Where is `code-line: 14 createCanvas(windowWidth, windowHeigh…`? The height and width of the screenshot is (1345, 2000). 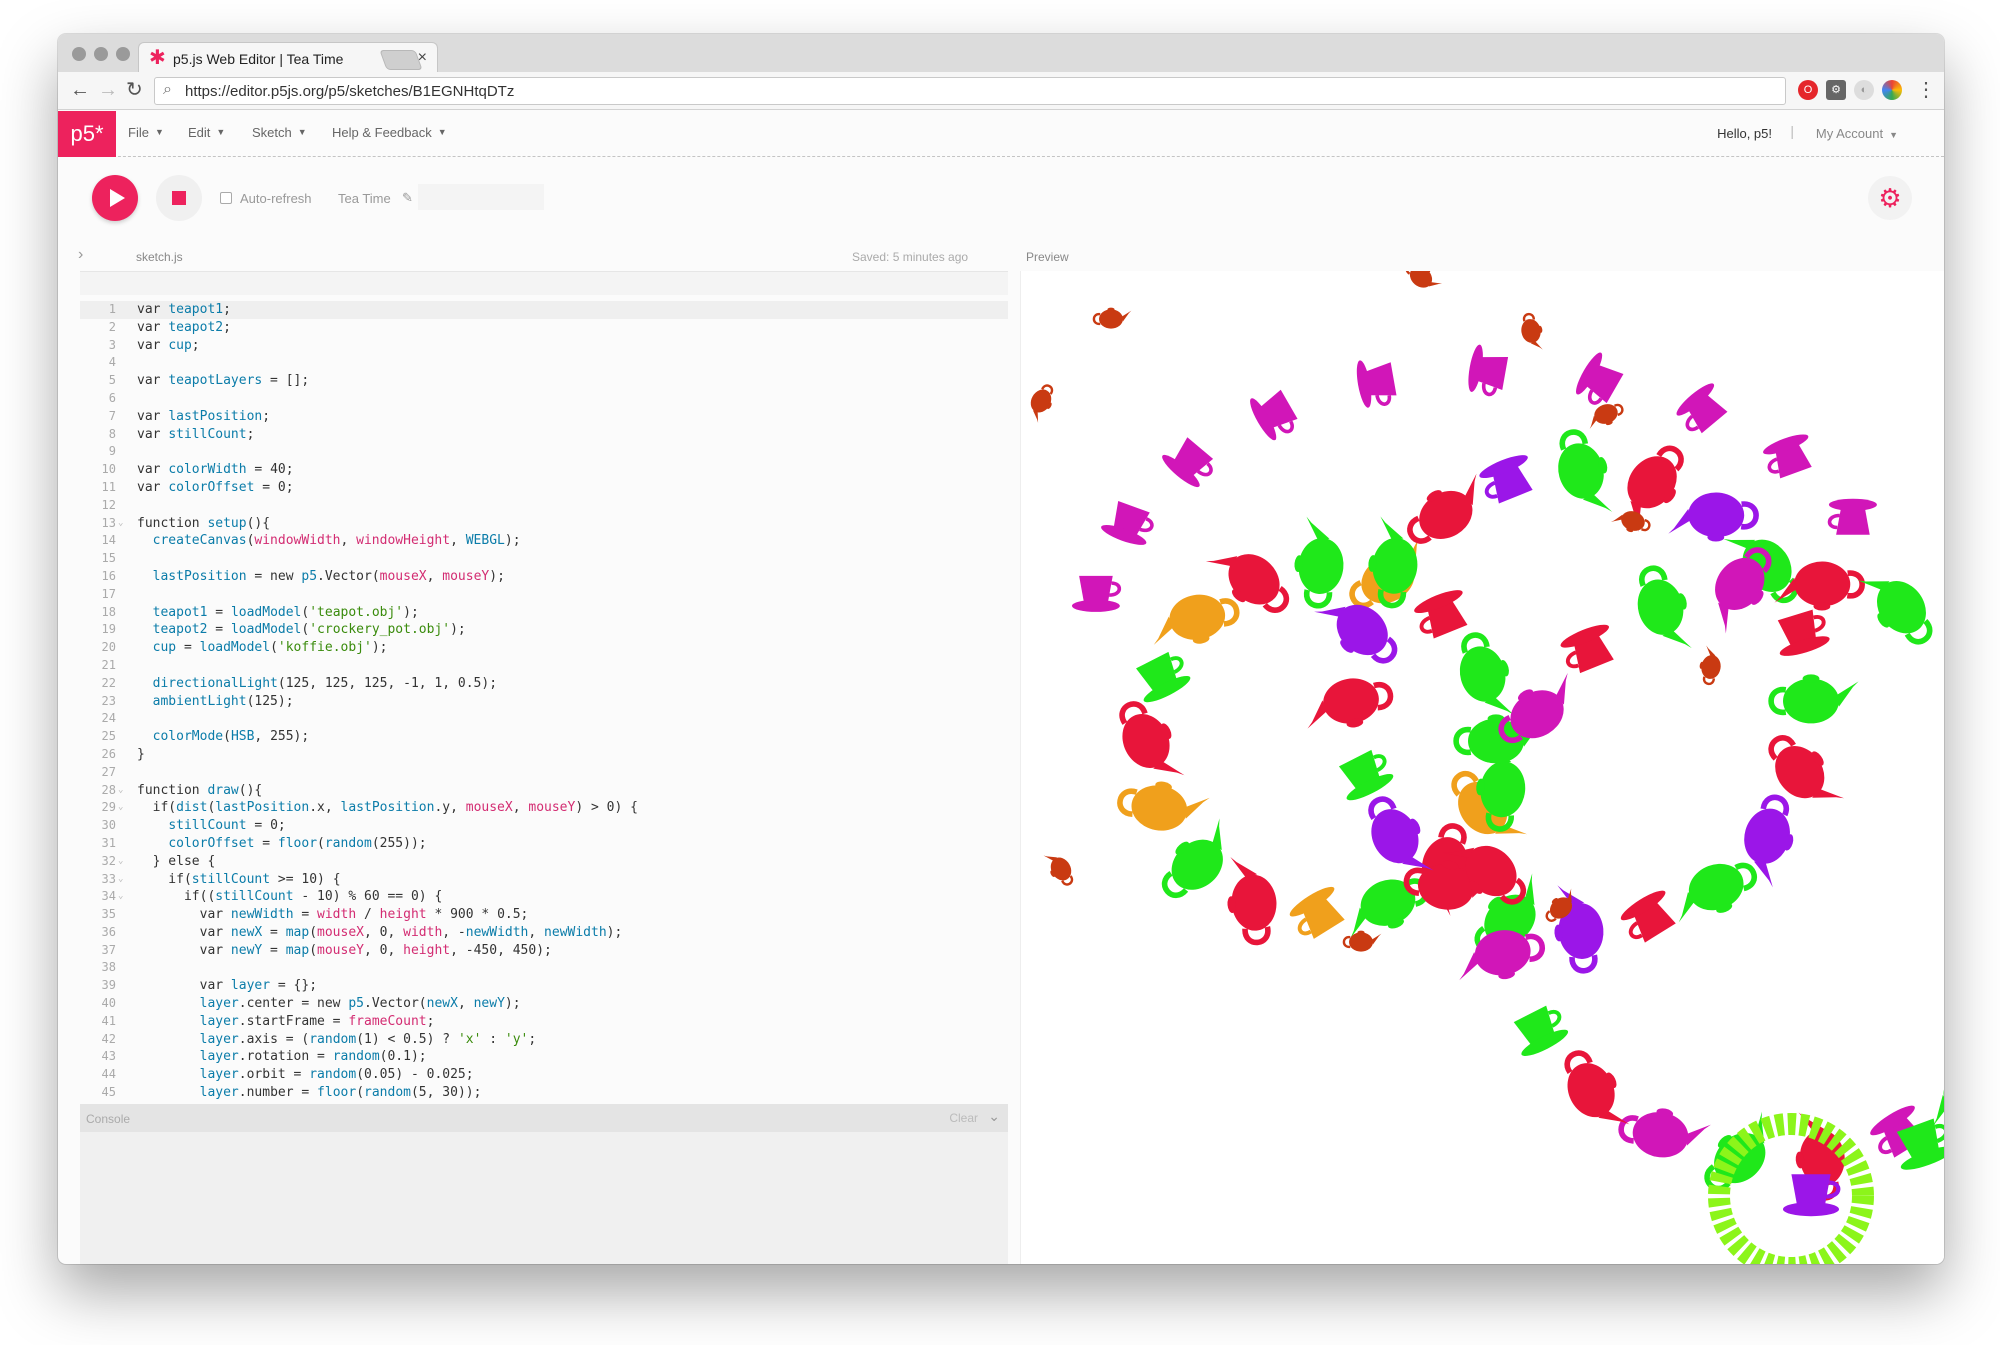
code-line: 14 createCanvas(windowWidth, windowHeigh… is located at coordinates (544, 541).